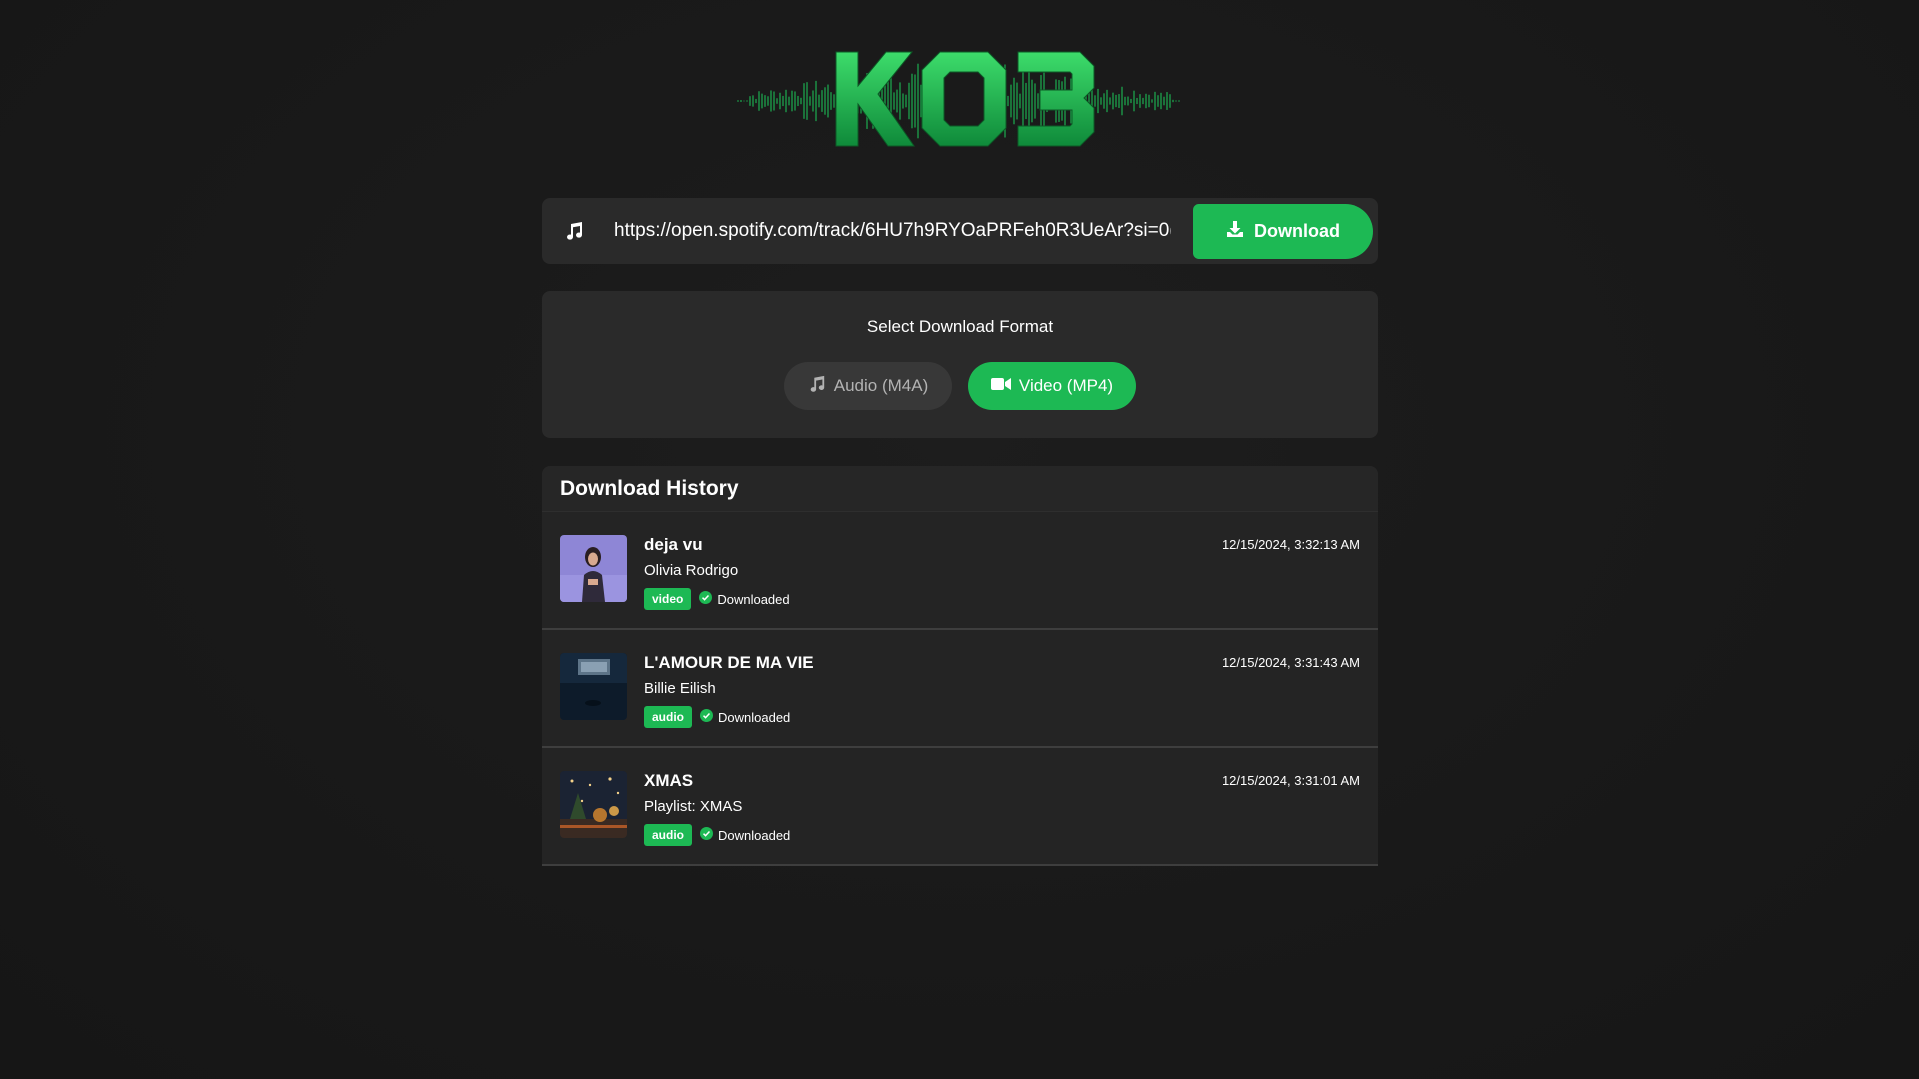  I want to click on download-icon, so click(1235, 231).